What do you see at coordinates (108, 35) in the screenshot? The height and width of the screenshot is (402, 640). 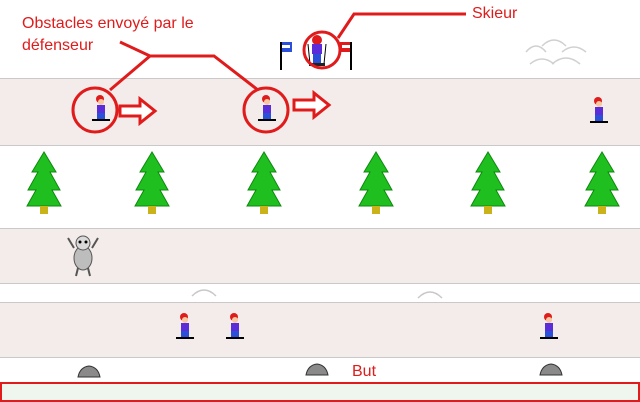 I see `obstacles-label: Obstacles envoyé par le défenseur` at bounding box center [108, 35].